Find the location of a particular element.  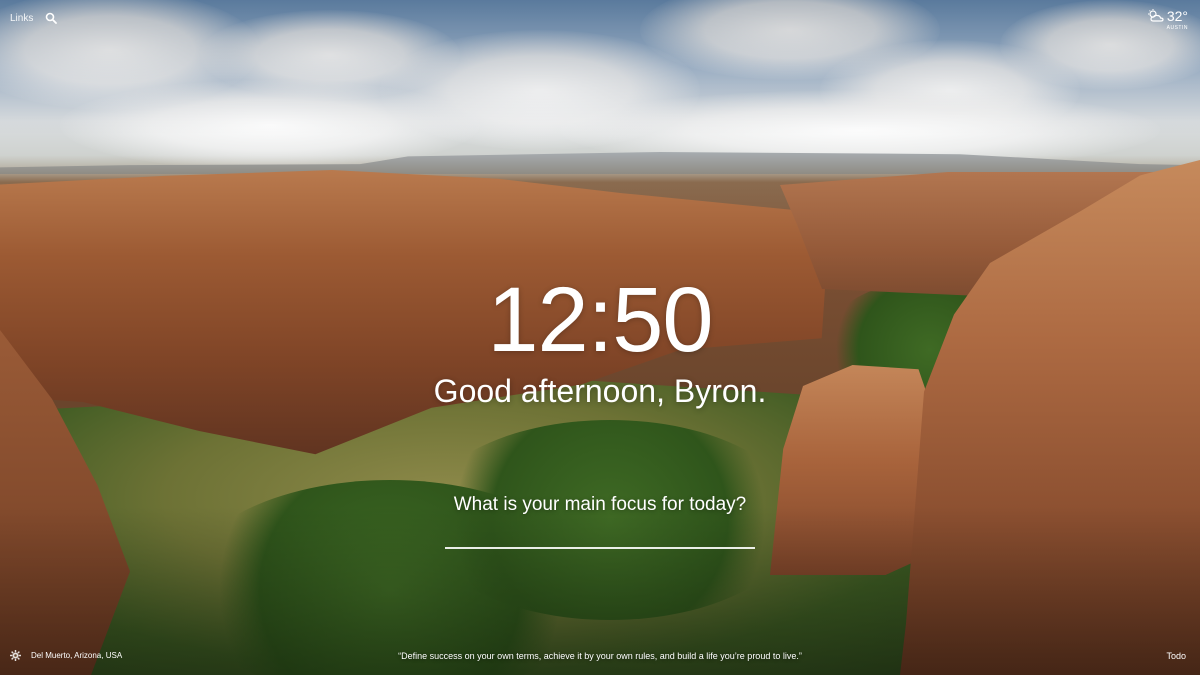

top-left-bar: Links is located at coordinates (34, 18).